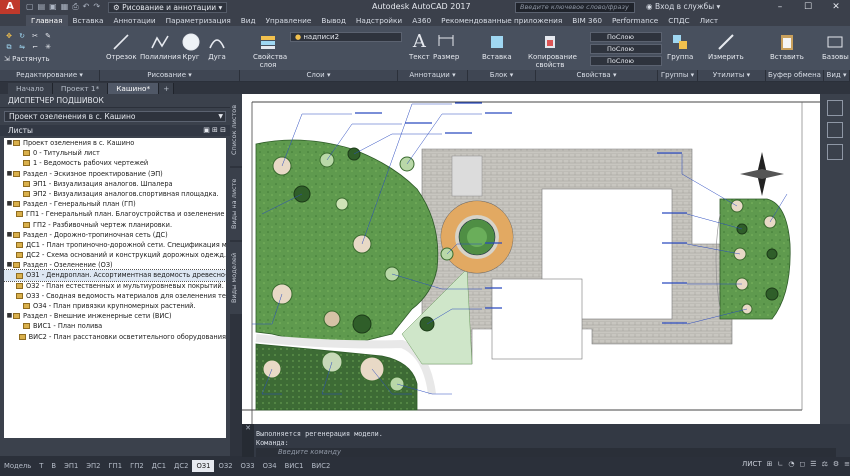  Describe the element at coordinates (170, 75) in the screenshot. I see `ribbon-panel-title: Рисование ▾` at that location.